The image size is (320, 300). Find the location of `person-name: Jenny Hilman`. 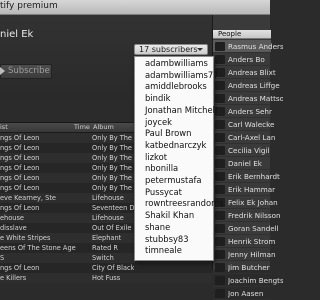

person-name: Jenny Hilman is located at coordinates (252, 254).